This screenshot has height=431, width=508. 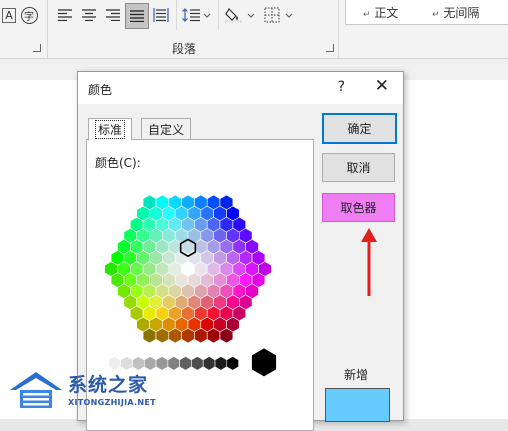 I want to click on dialog-title: 颜色, so click(x=100, y=90).